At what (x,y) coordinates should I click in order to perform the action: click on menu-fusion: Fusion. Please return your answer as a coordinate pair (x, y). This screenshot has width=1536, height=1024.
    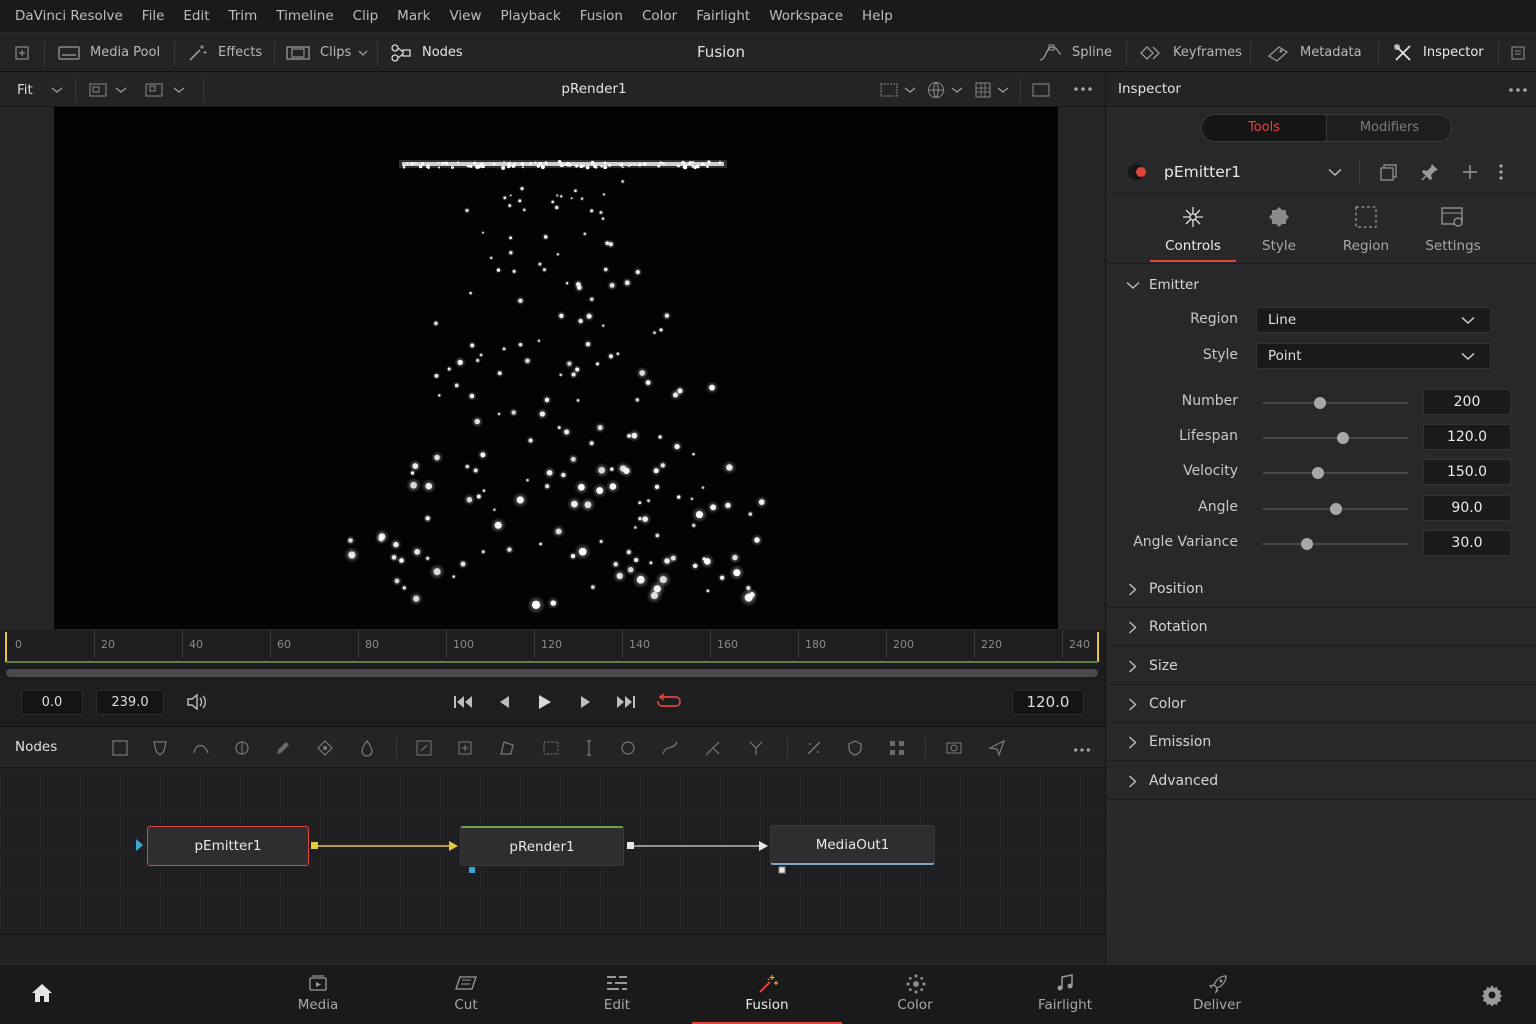
    Looking at the image, I should click on (601, 16).